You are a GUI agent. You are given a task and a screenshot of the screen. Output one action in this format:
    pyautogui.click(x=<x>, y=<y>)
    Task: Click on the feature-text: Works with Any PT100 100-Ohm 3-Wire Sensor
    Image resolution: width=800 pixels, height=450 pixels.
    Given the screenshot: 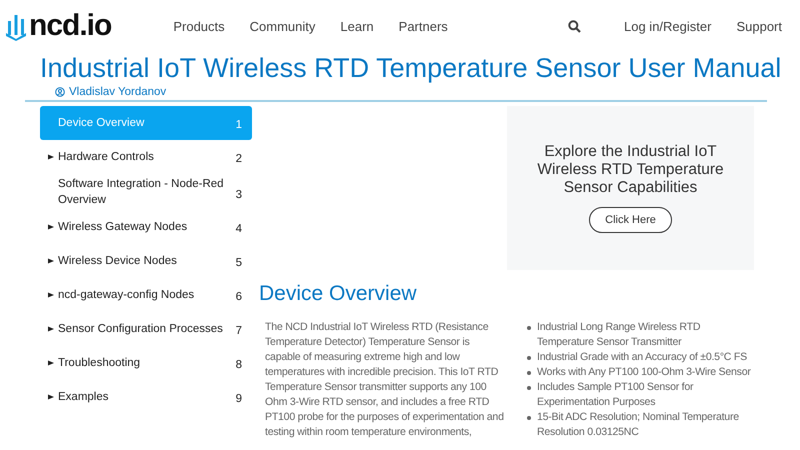 What is the action you would take?
    pyautogui.click(x=644, y=372)
    